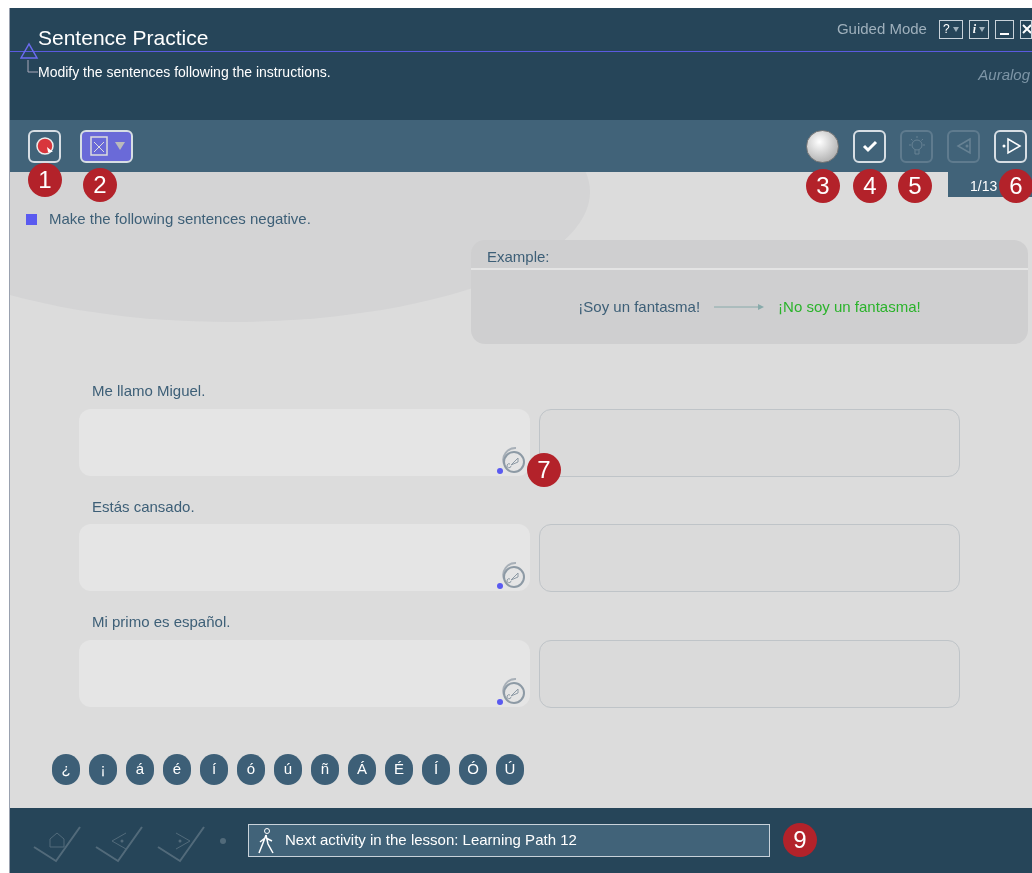 The height and width of the screenshot is (873, 1032). I want to click on accent-key: Ú, so click(510, 769).